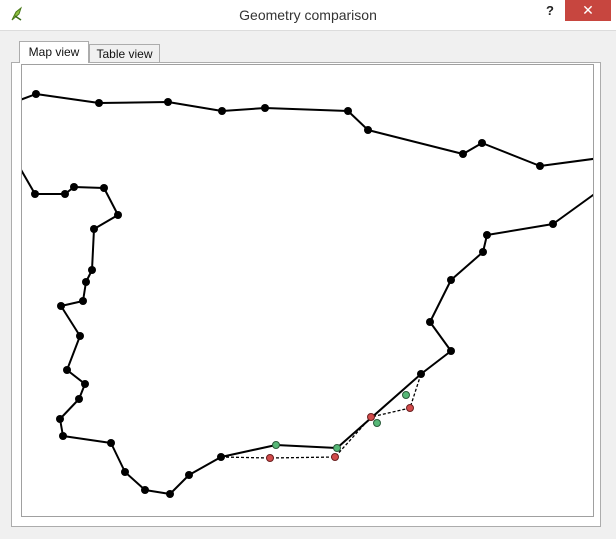 The width and height of the screenshot is (616, 539). What do you see at coordinates (506, 284) in the screenshot?
I see `eastern-coast-line` at bounding box center [506, 284].